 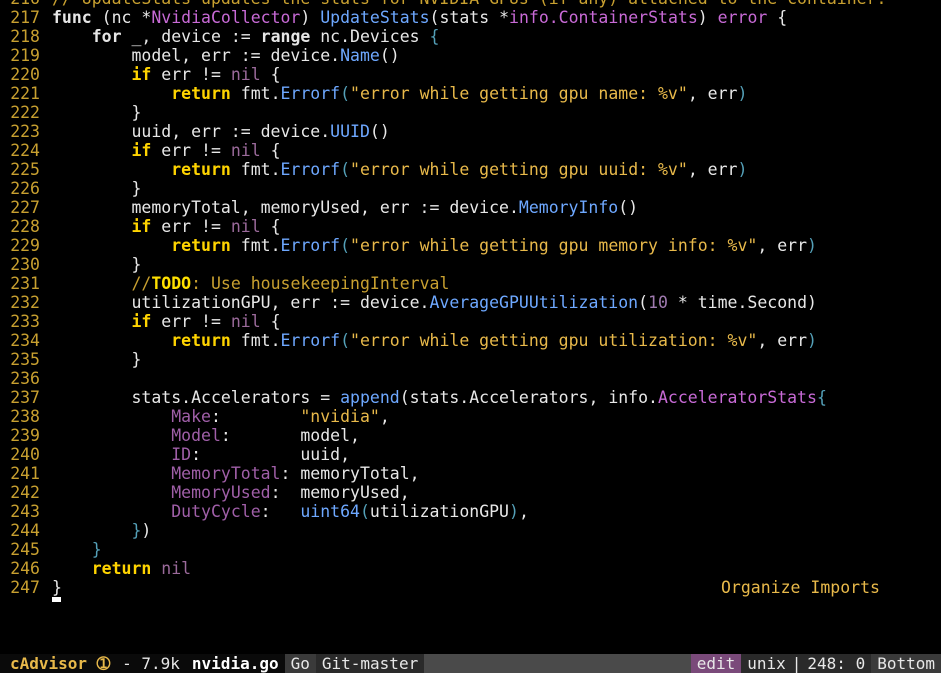 What do you see at coordinates (470, 511) in the screenshot?
I see `code-line: 243 DutyCycle: uint64(utilizationGPU),` at bounding box center [470, 511].